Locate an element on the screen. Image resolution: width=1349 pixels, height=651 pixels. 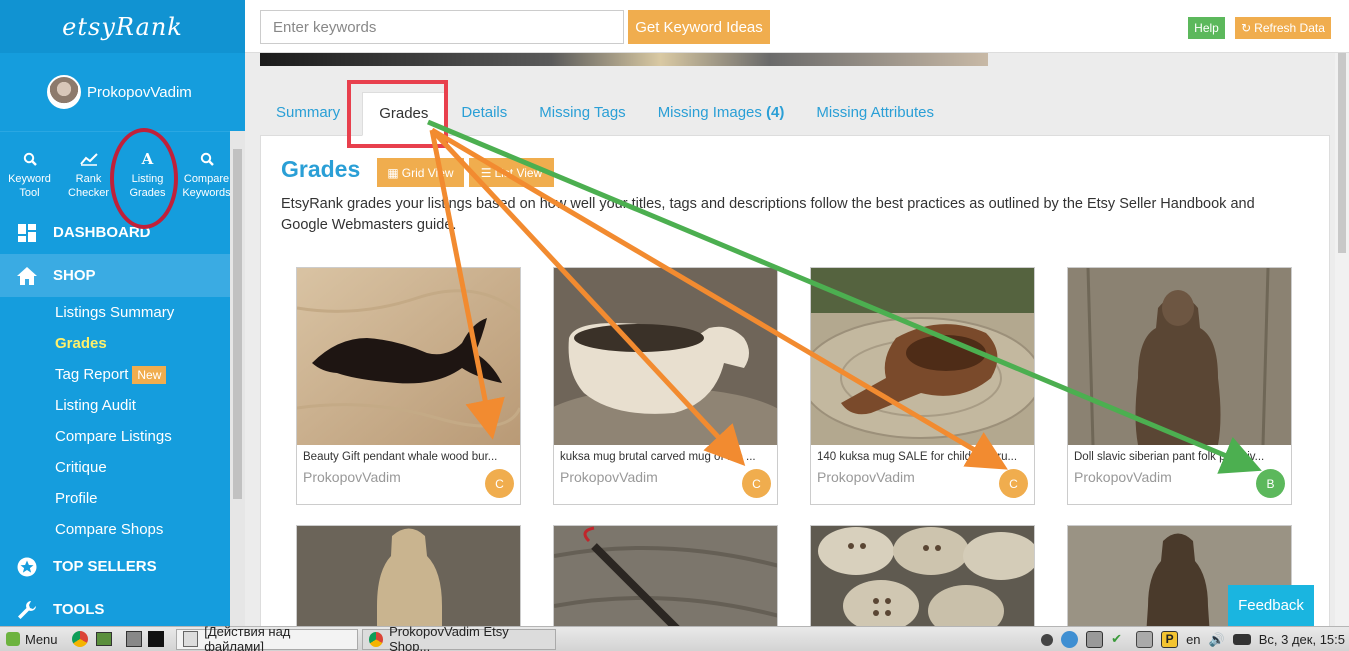
p-app-icon: P is located at coordinates (1170, 639).